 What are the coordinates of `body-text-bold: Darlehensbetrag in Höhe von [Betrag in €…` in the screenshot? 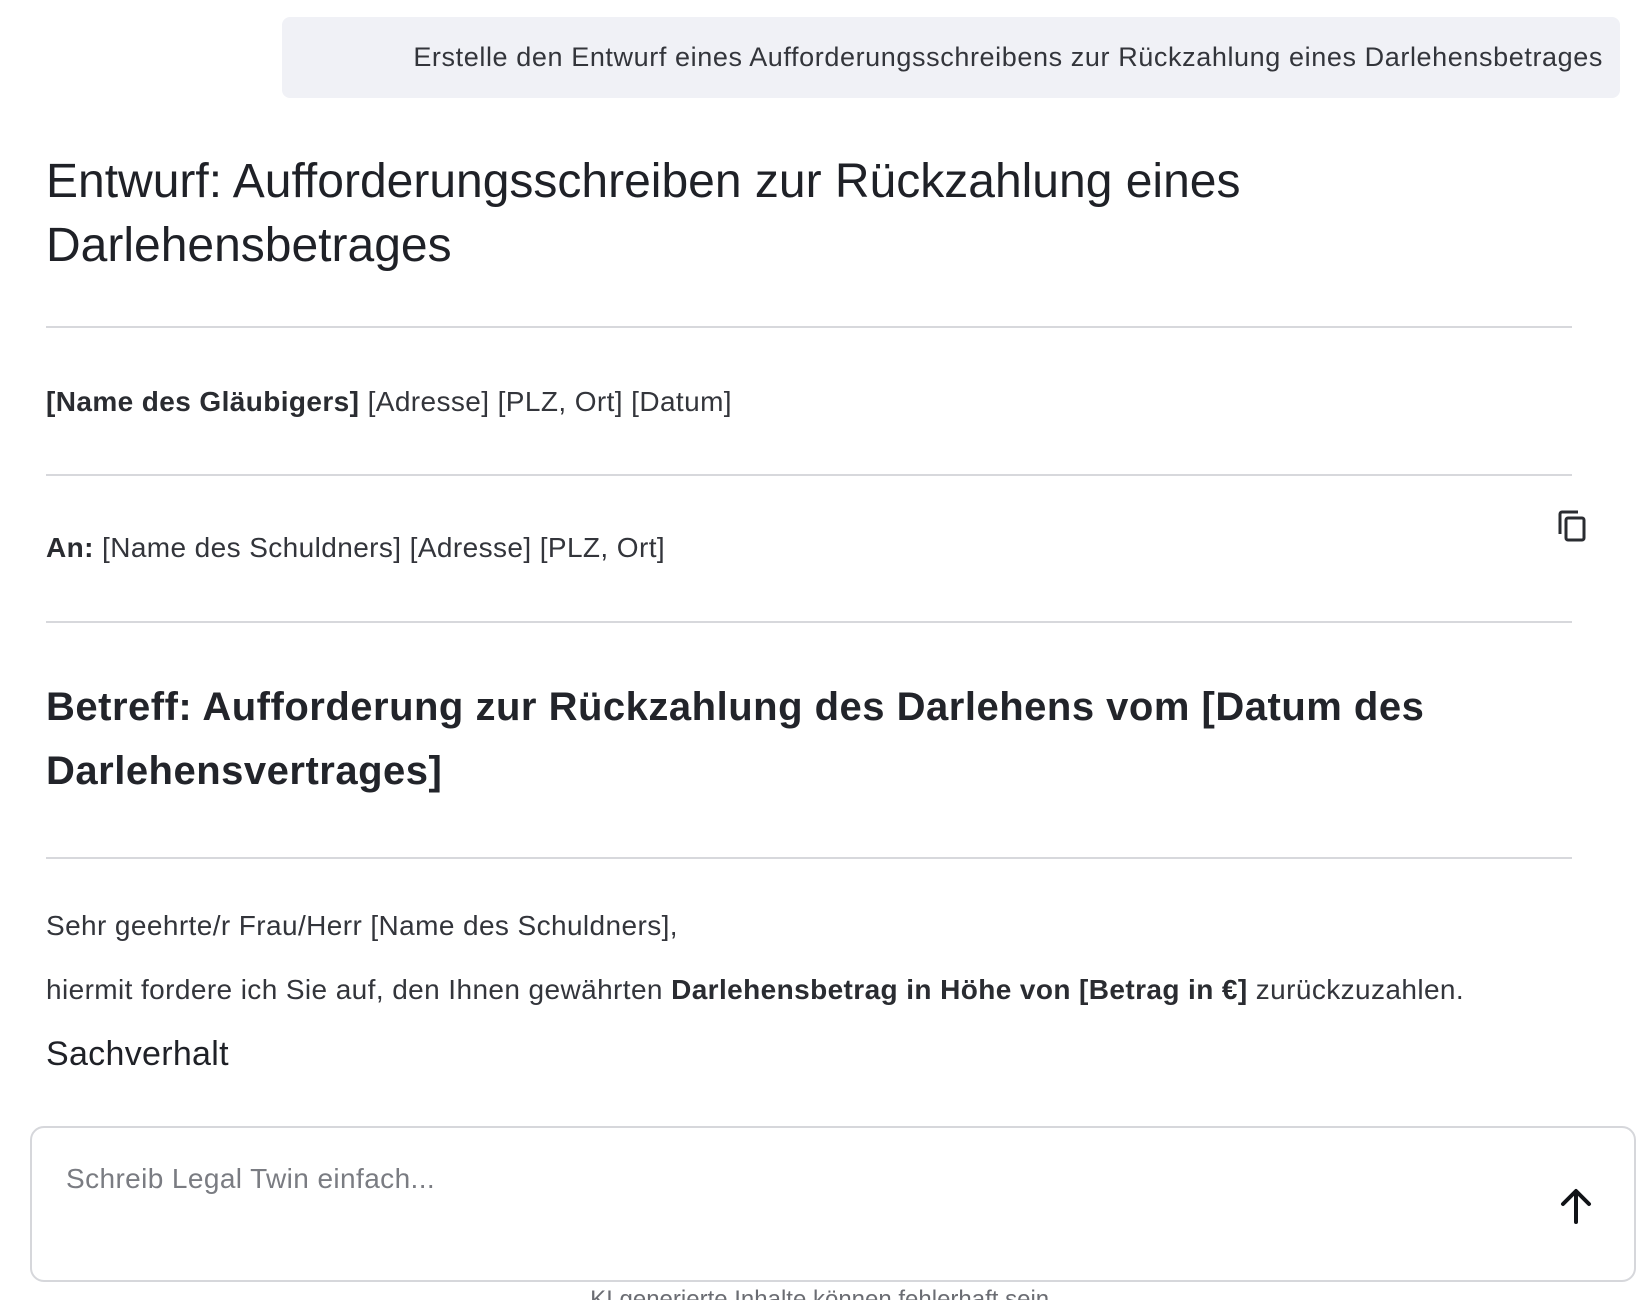 It's located at (959, 989).